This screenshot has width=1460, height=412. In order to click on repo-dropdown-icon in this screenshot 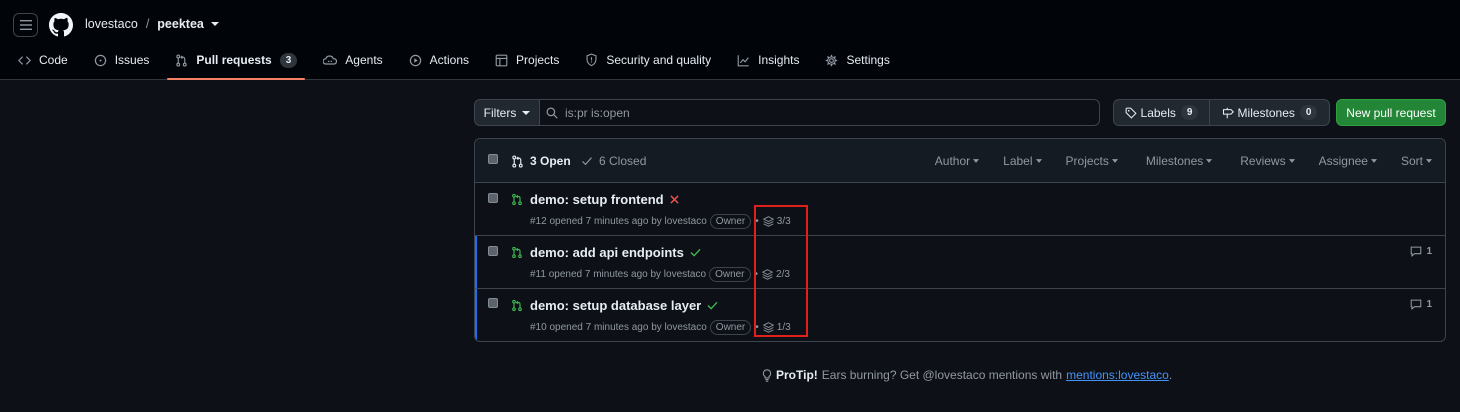, I will do `click(214, 24)`.